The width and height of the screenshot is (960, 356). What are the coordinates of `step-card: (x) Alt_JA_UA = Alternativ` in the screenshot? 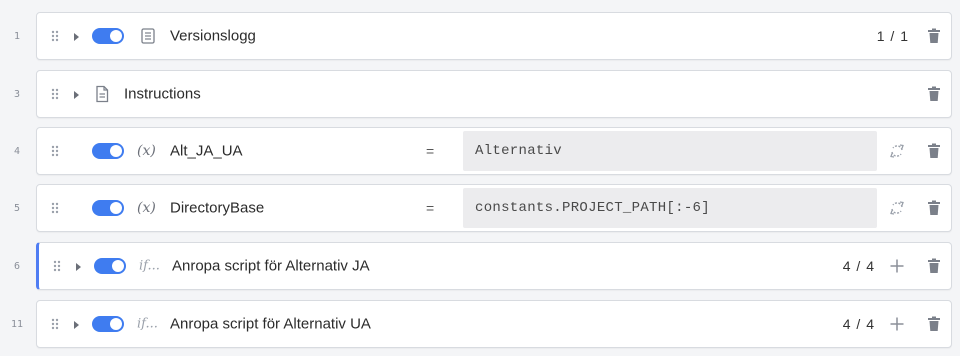 It's located at (494, 151).